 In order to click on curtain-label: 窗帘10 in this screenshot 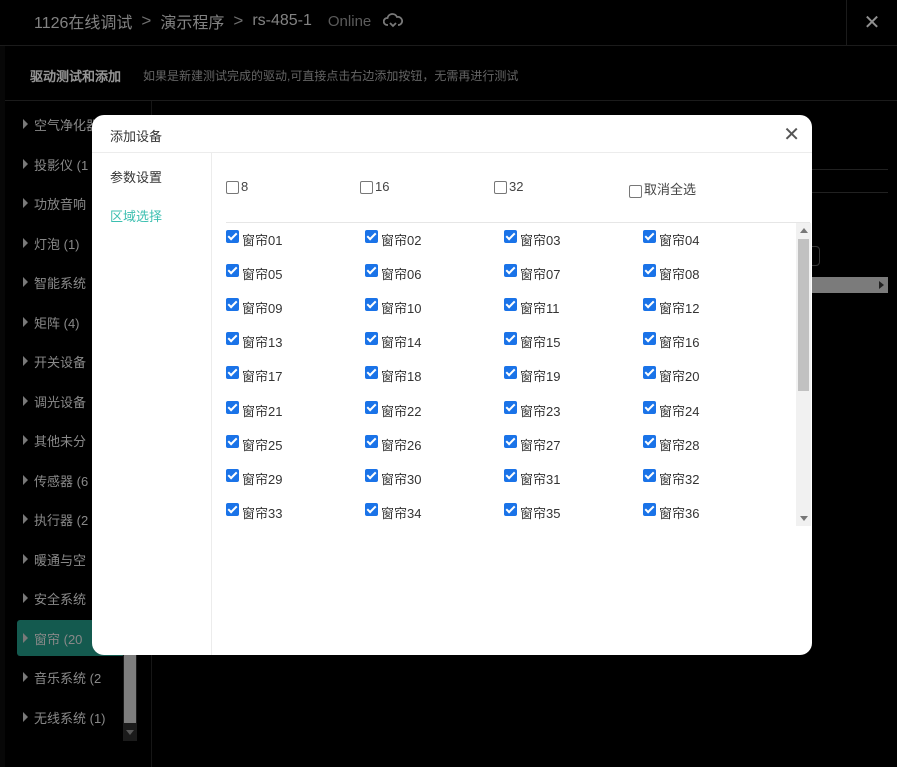, I will do `click(401, 308)`.